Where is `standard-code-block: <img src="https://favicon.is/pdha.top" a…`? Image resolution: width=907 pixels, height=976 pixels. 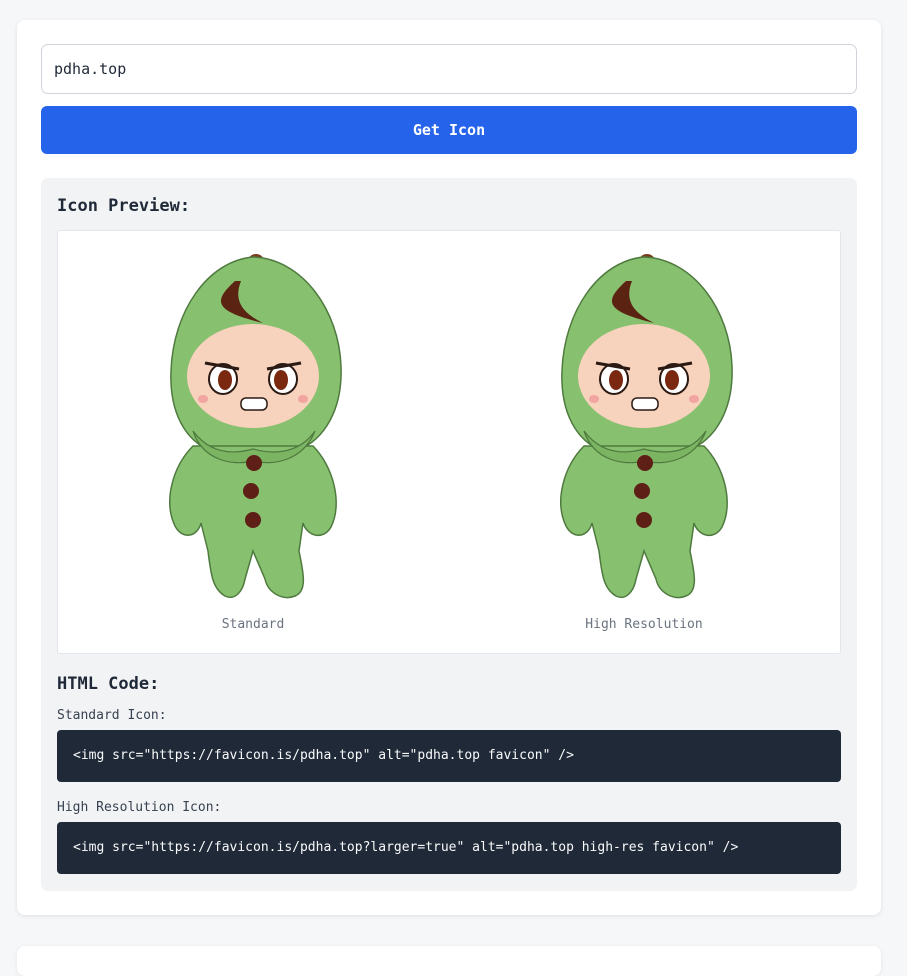
standard-code-block: <img src="https://favicon.is/pdha.top" a… is located at coordinates (449, 756).